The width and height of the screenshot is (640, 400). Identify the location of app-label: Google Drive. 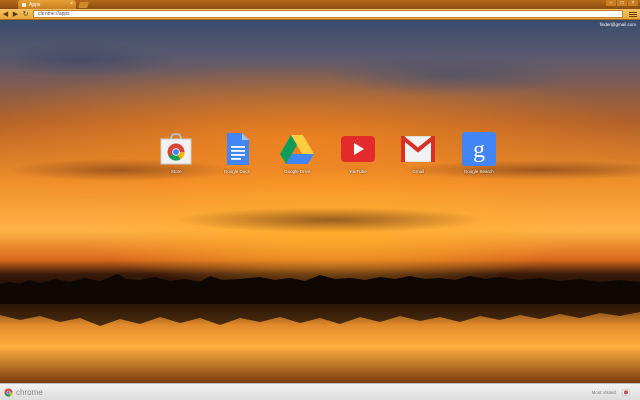
(297, 171).